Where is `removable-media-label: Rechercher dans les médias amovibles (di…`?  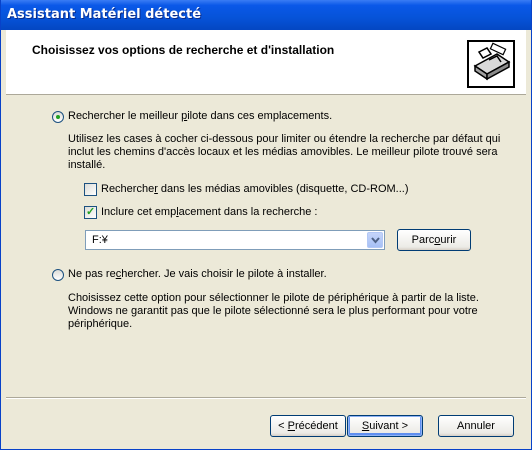
removable-media-label: Rechercher dans les médias amovibles (di… is located at coordinates (255, 189).